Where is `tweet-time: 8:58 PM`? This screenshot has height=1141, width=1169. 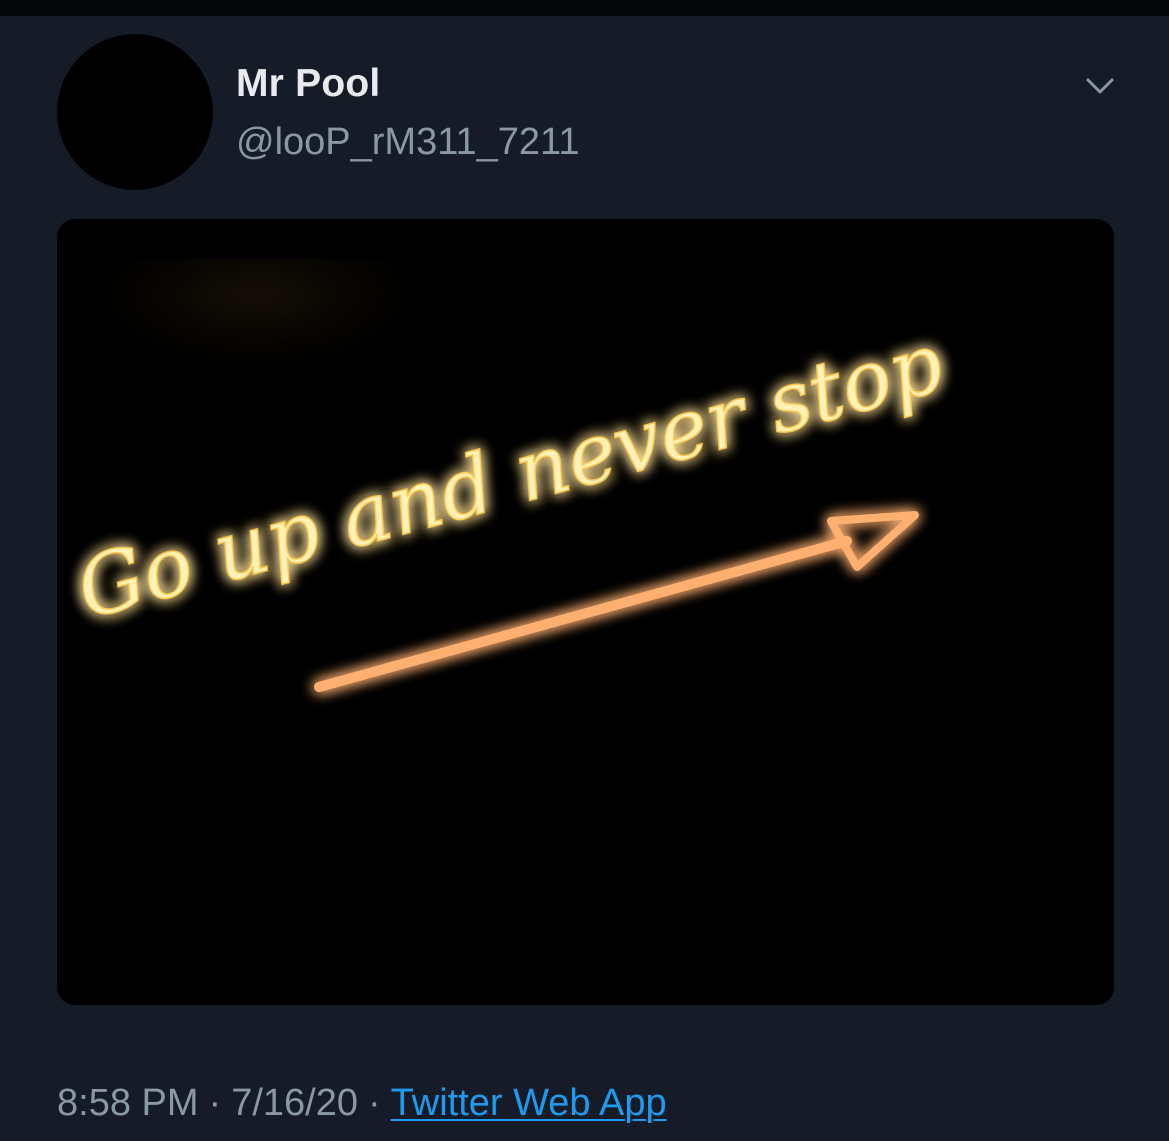 tweet-time: 8:58 PM is located at coordinates (128, 1103).